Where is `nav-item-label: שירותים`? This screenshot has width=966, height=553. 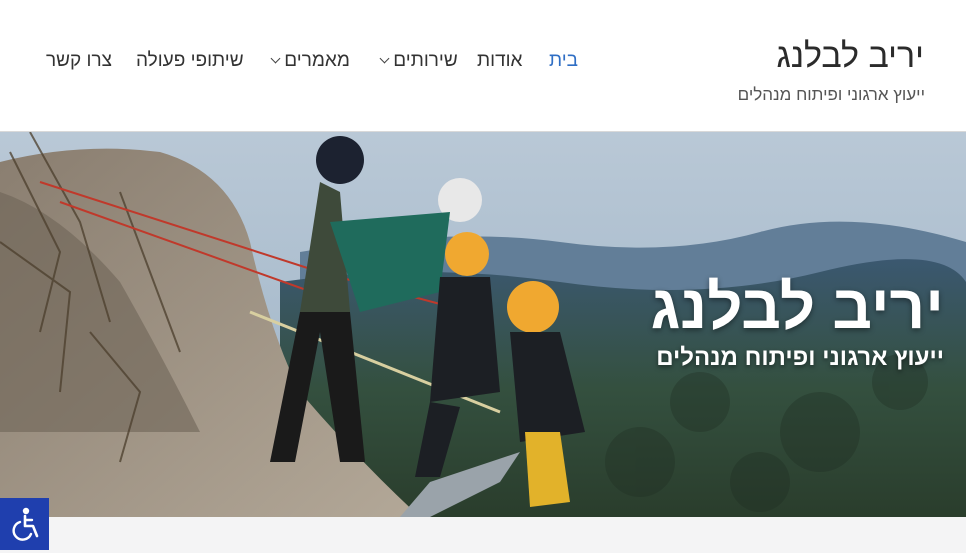
nav-item-label: שירותים is located at coordinates (425, 60).